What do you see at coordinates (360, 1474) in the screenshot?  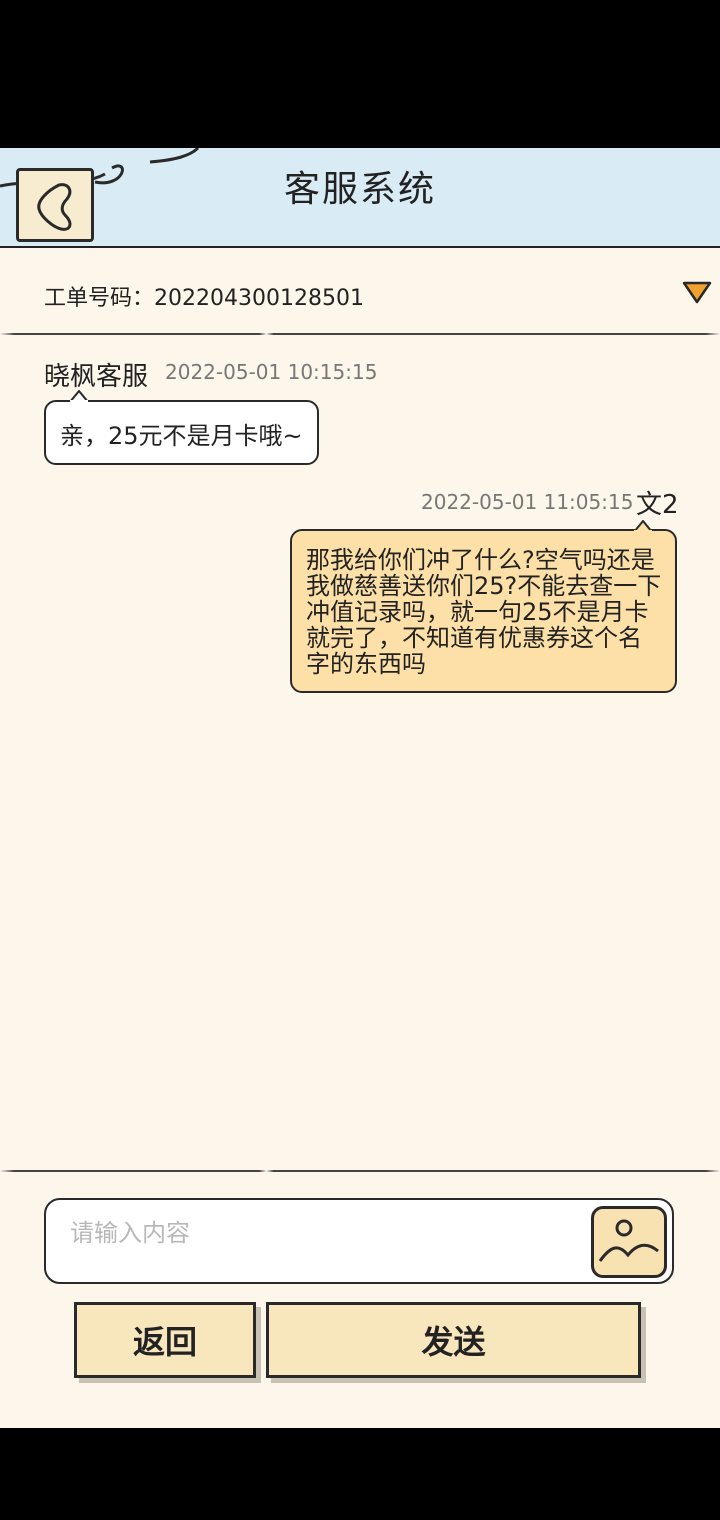 I see `navigation-bar-area` at bounding box center [360, 1474].